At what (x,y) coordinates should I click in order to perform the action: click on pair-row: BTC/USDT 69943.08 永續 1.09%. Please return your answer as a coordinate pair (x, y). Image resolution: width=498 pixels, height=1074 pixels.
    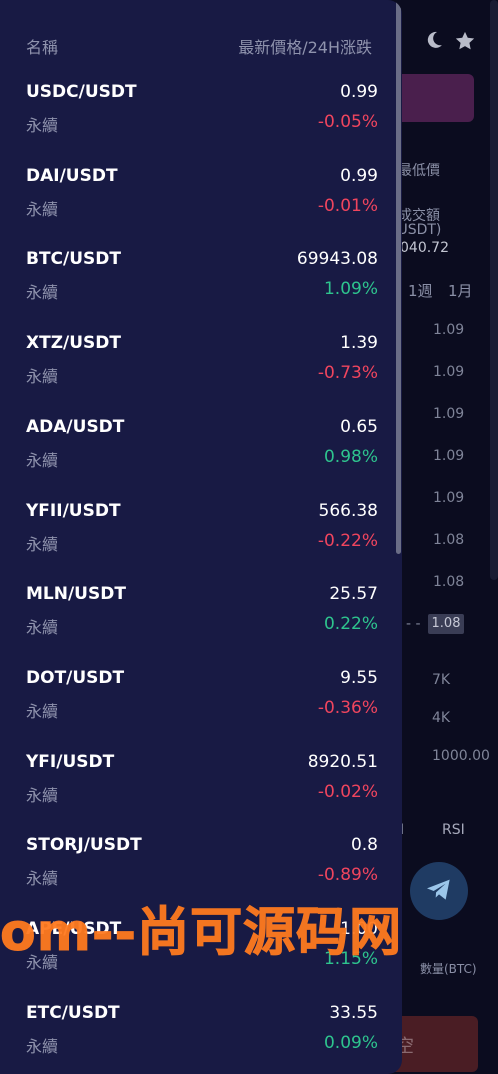
    Looking at the image, I should click on (201, 291).